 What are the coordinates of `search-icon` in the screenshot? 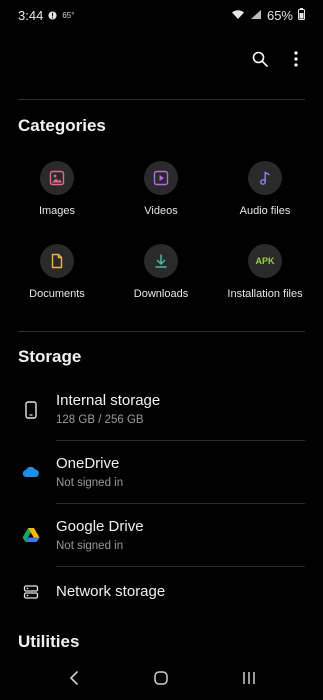 It's located at (260, 59).